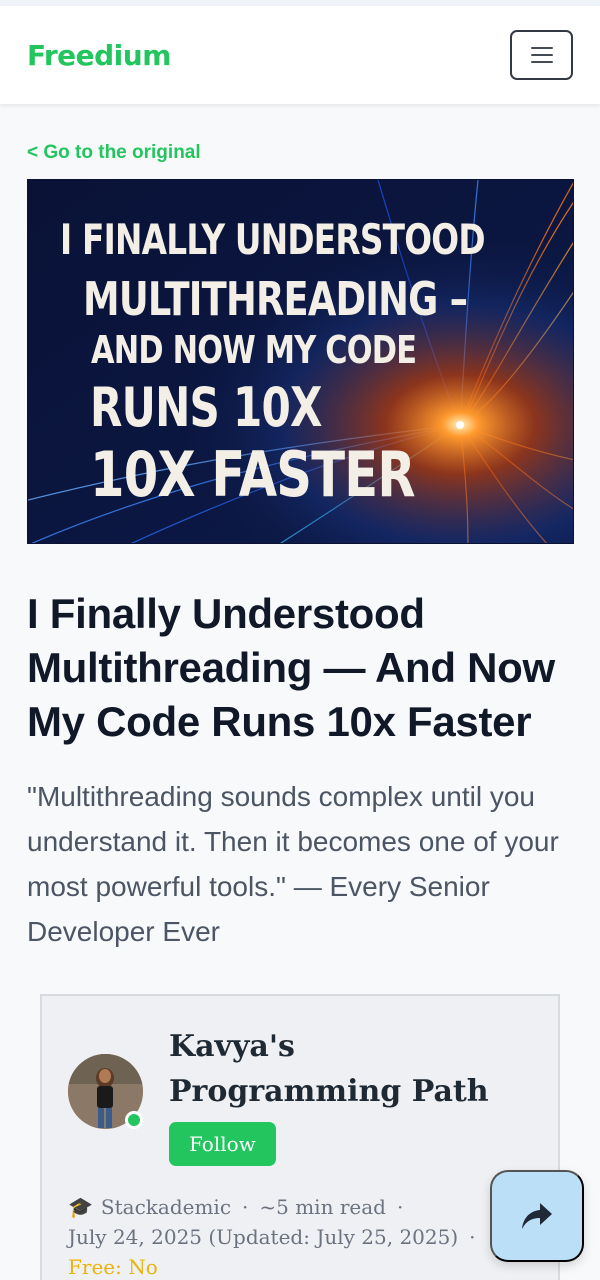 This screenshot has width=600, height=1280. I want to click on read-time: ~5 min read, so click(322, 1207).